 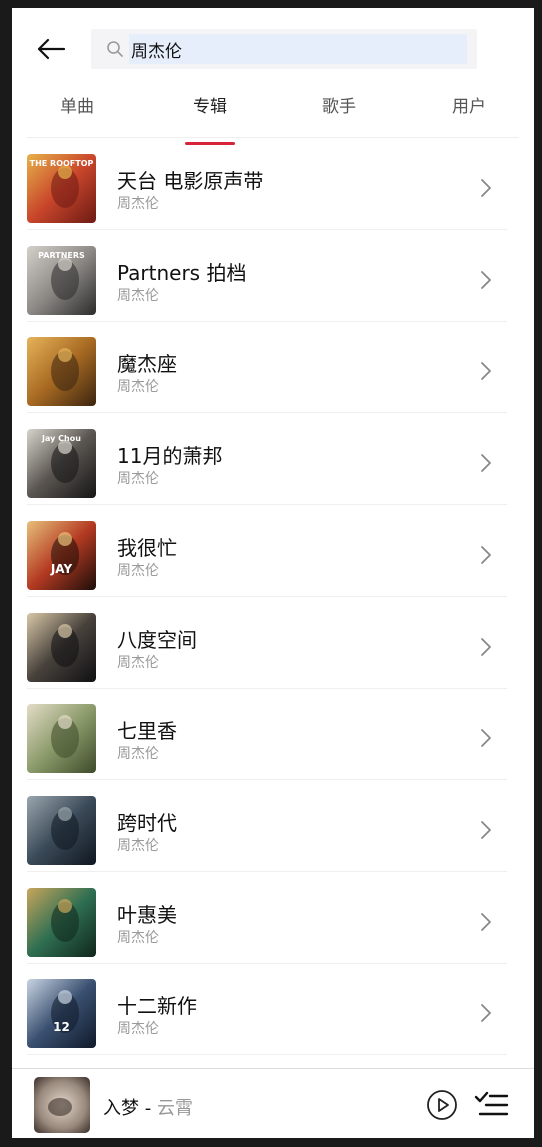 What do you see at coordinates (182, 272) in the screenshot?
I see `album-title: Partners 拍档` at bounding box center [182, 272].